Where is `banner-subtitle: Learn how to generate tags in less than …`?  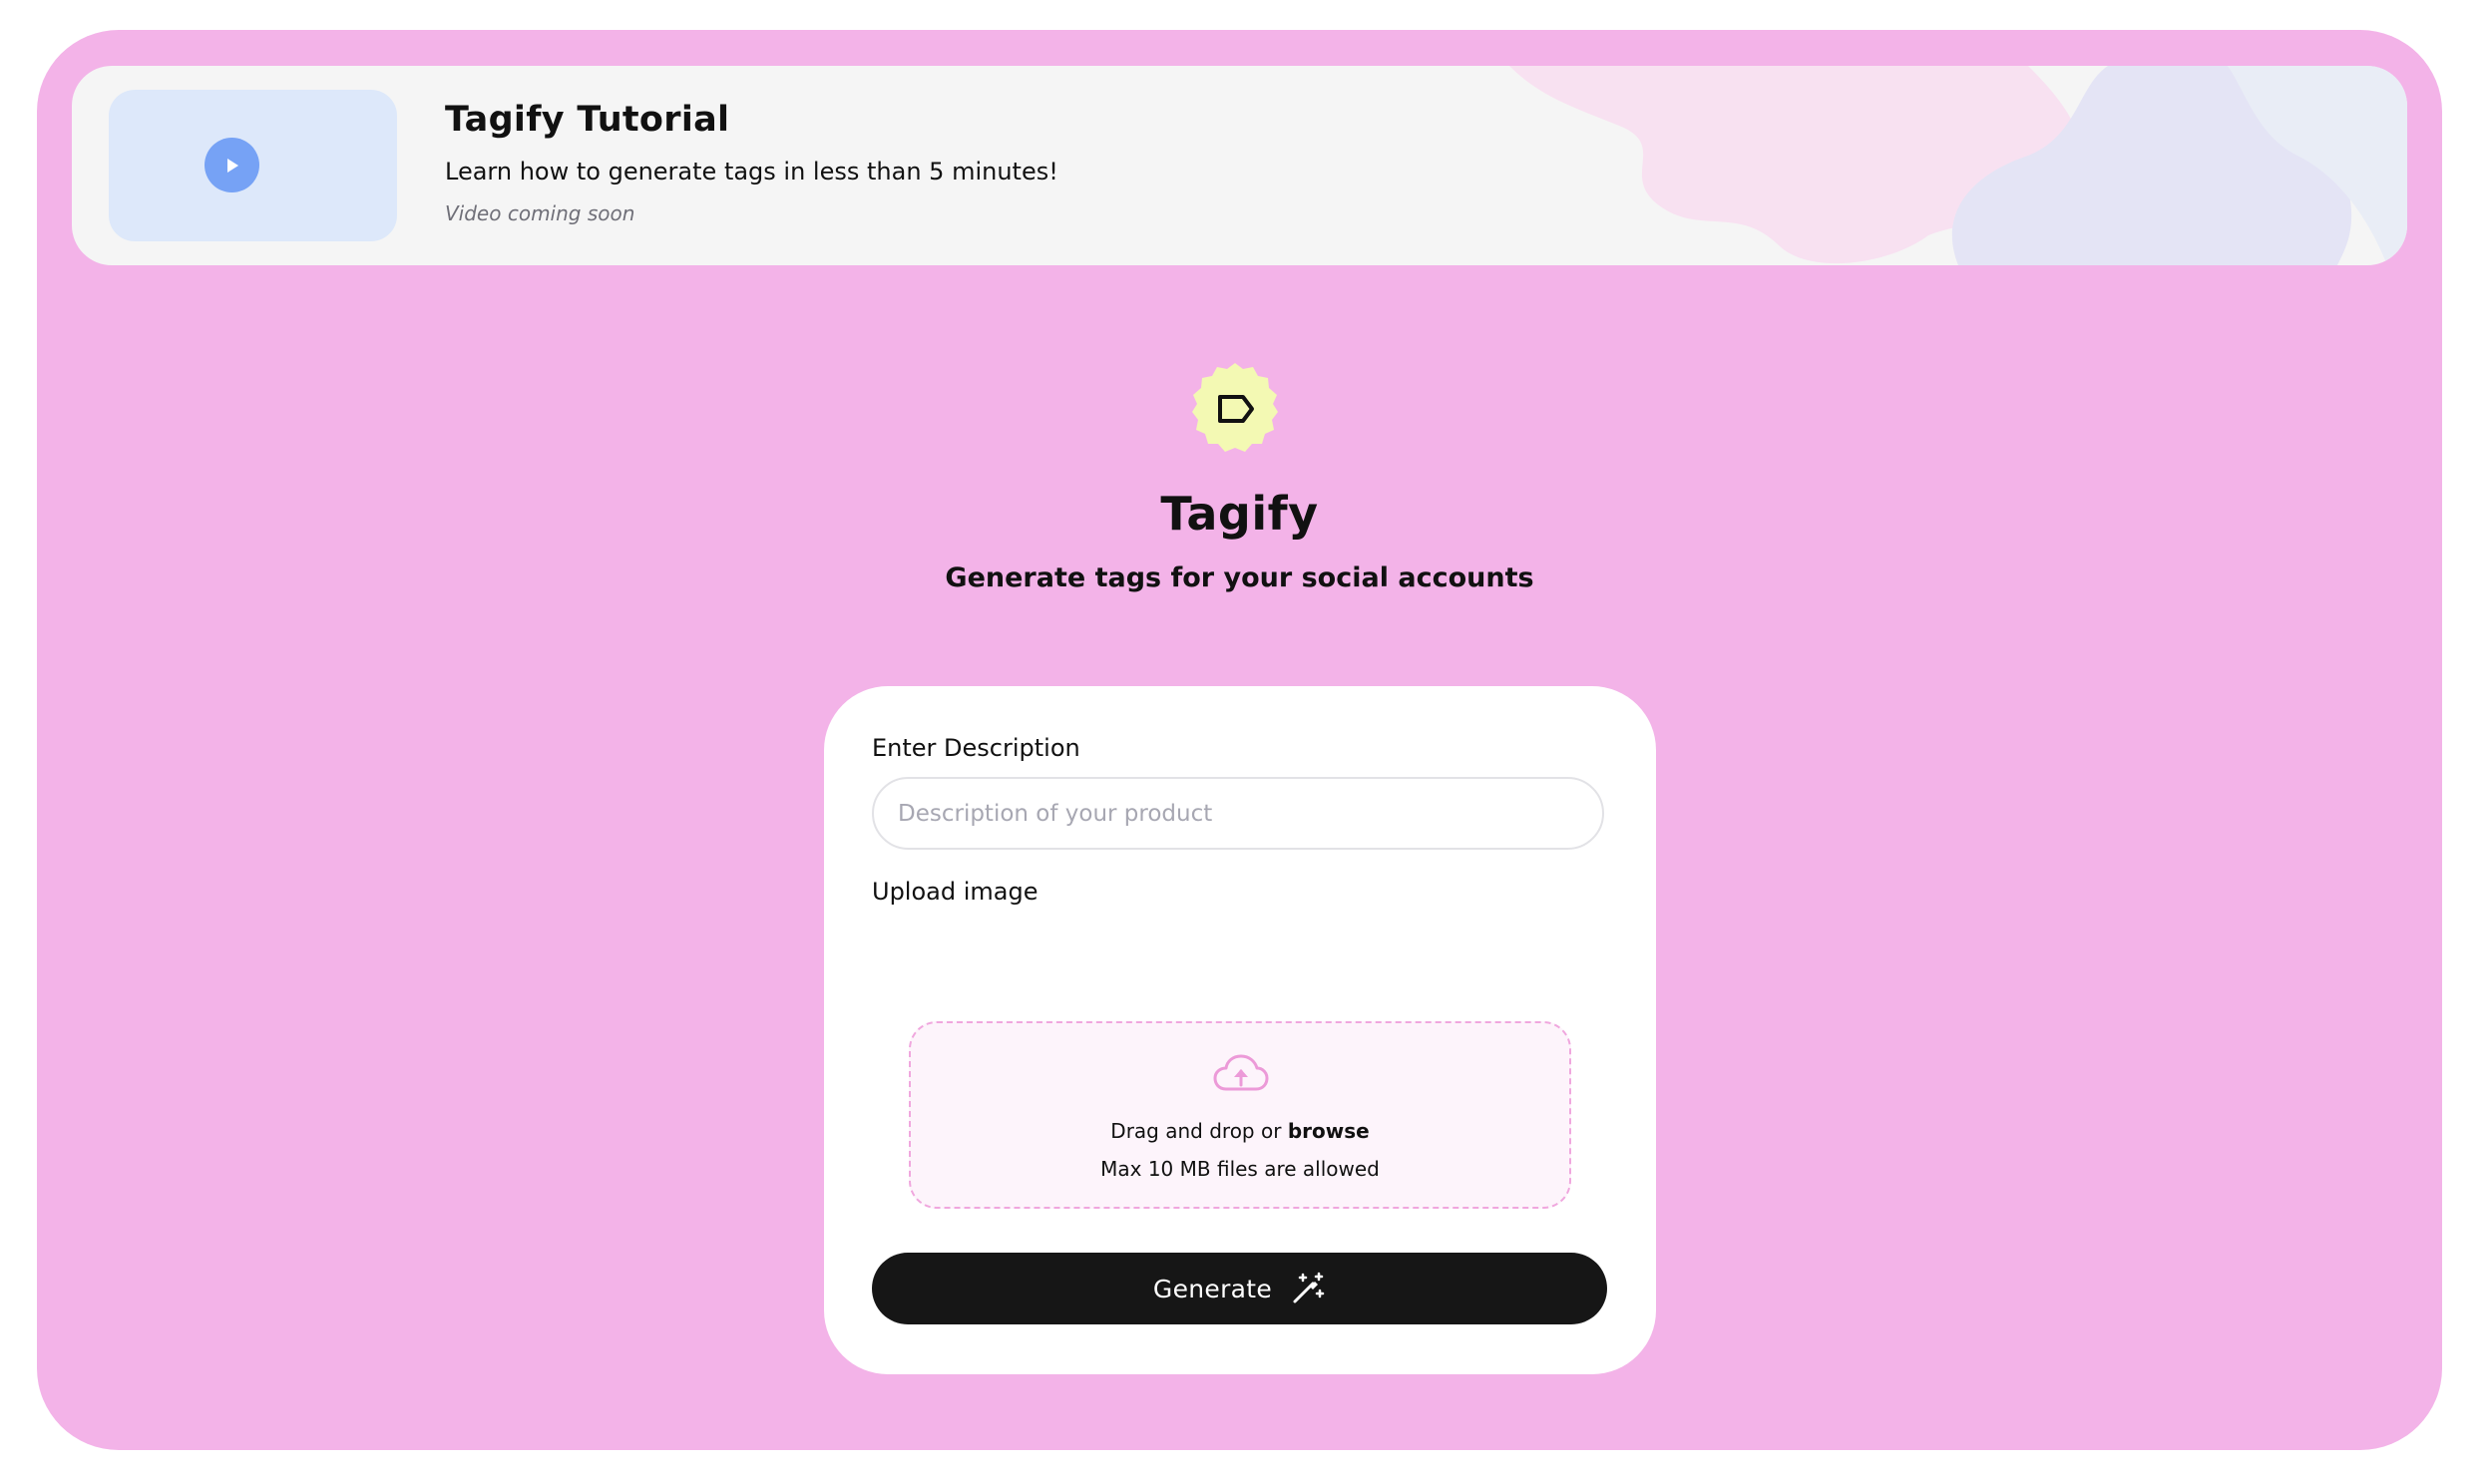 banner-subtitle: Learn how to generate tags in less than … is located at coordinates (751, 172).